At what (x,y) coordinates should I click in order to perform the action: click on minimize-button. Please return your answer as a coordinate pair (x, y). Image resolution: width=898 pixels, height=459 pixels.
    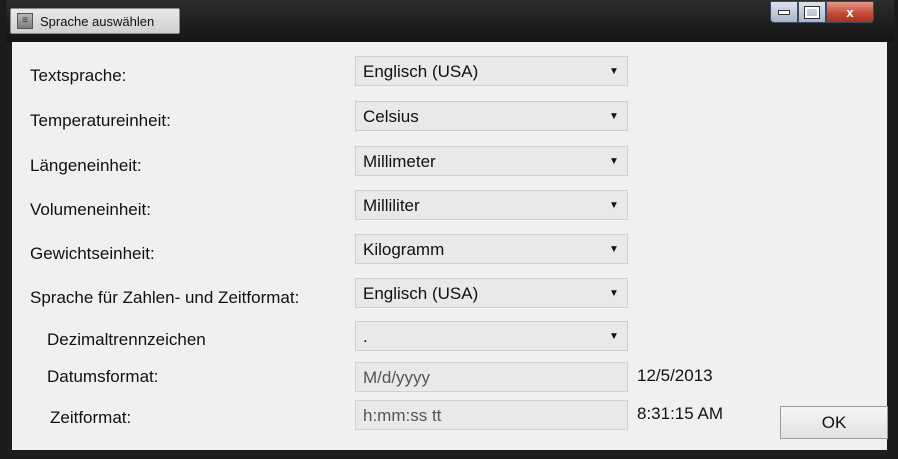
    Looking at the image, I should click on (784, 12).